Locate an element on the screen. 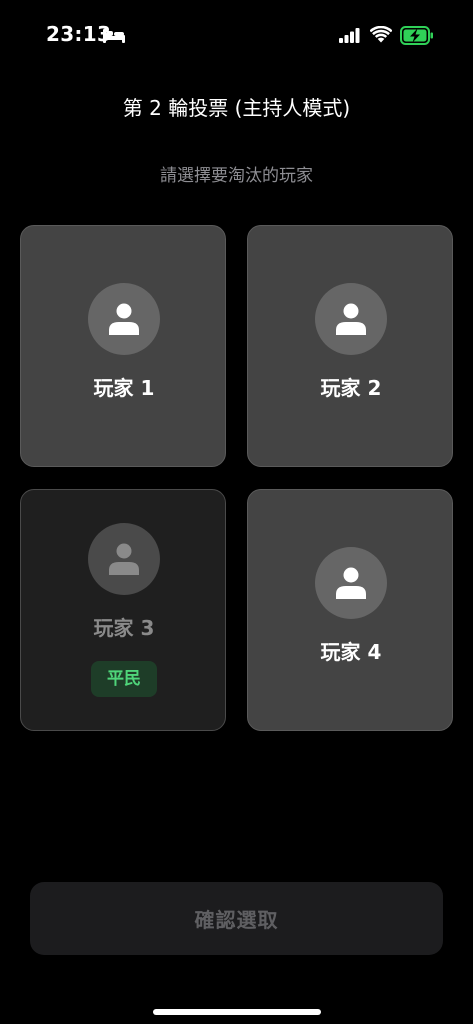  role-badge: 平民 is located at coordinates (124, 679).